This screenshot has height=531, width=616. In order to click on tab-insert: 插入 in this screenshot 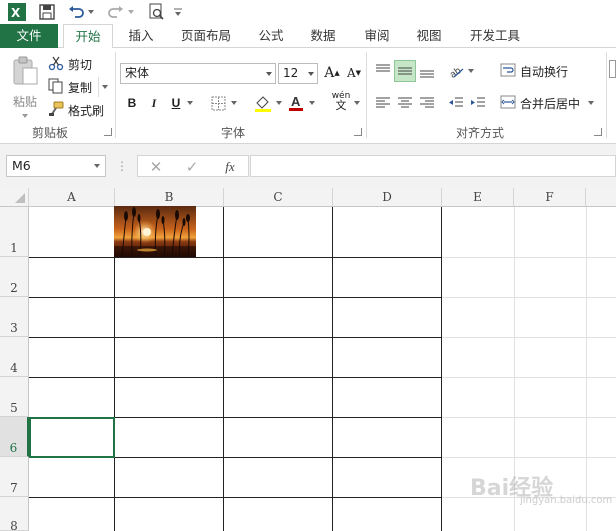, I will do `click(141, 36)`.